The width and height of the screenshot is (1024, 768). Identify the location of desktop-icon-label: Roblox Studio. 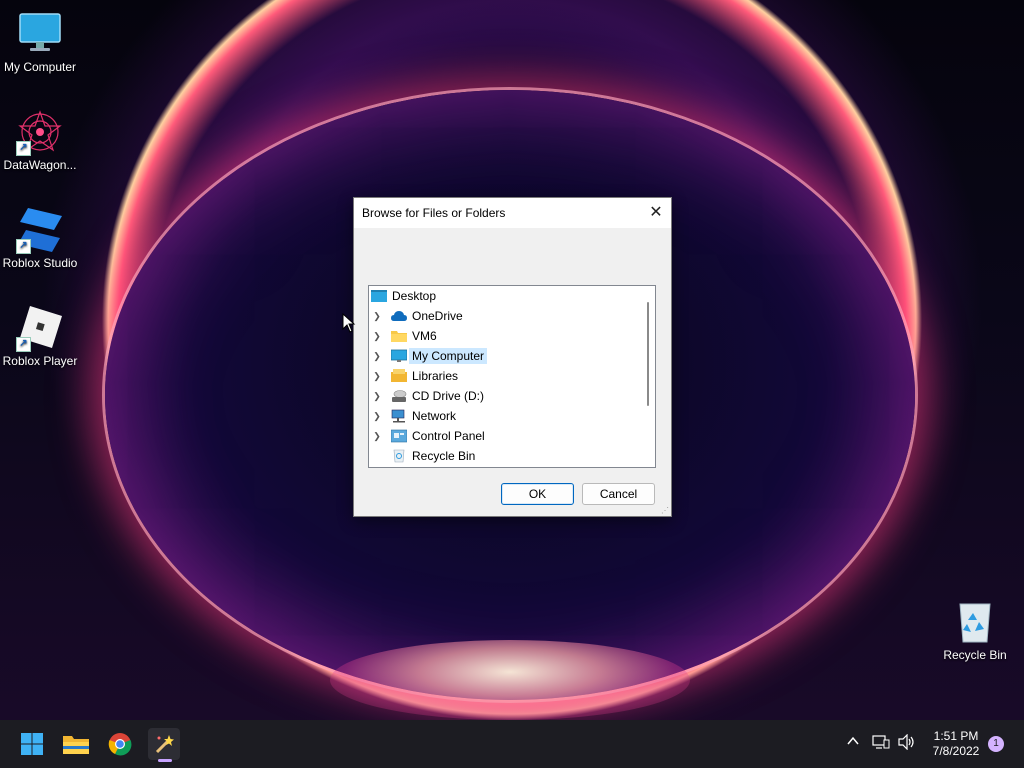
(40, 263).